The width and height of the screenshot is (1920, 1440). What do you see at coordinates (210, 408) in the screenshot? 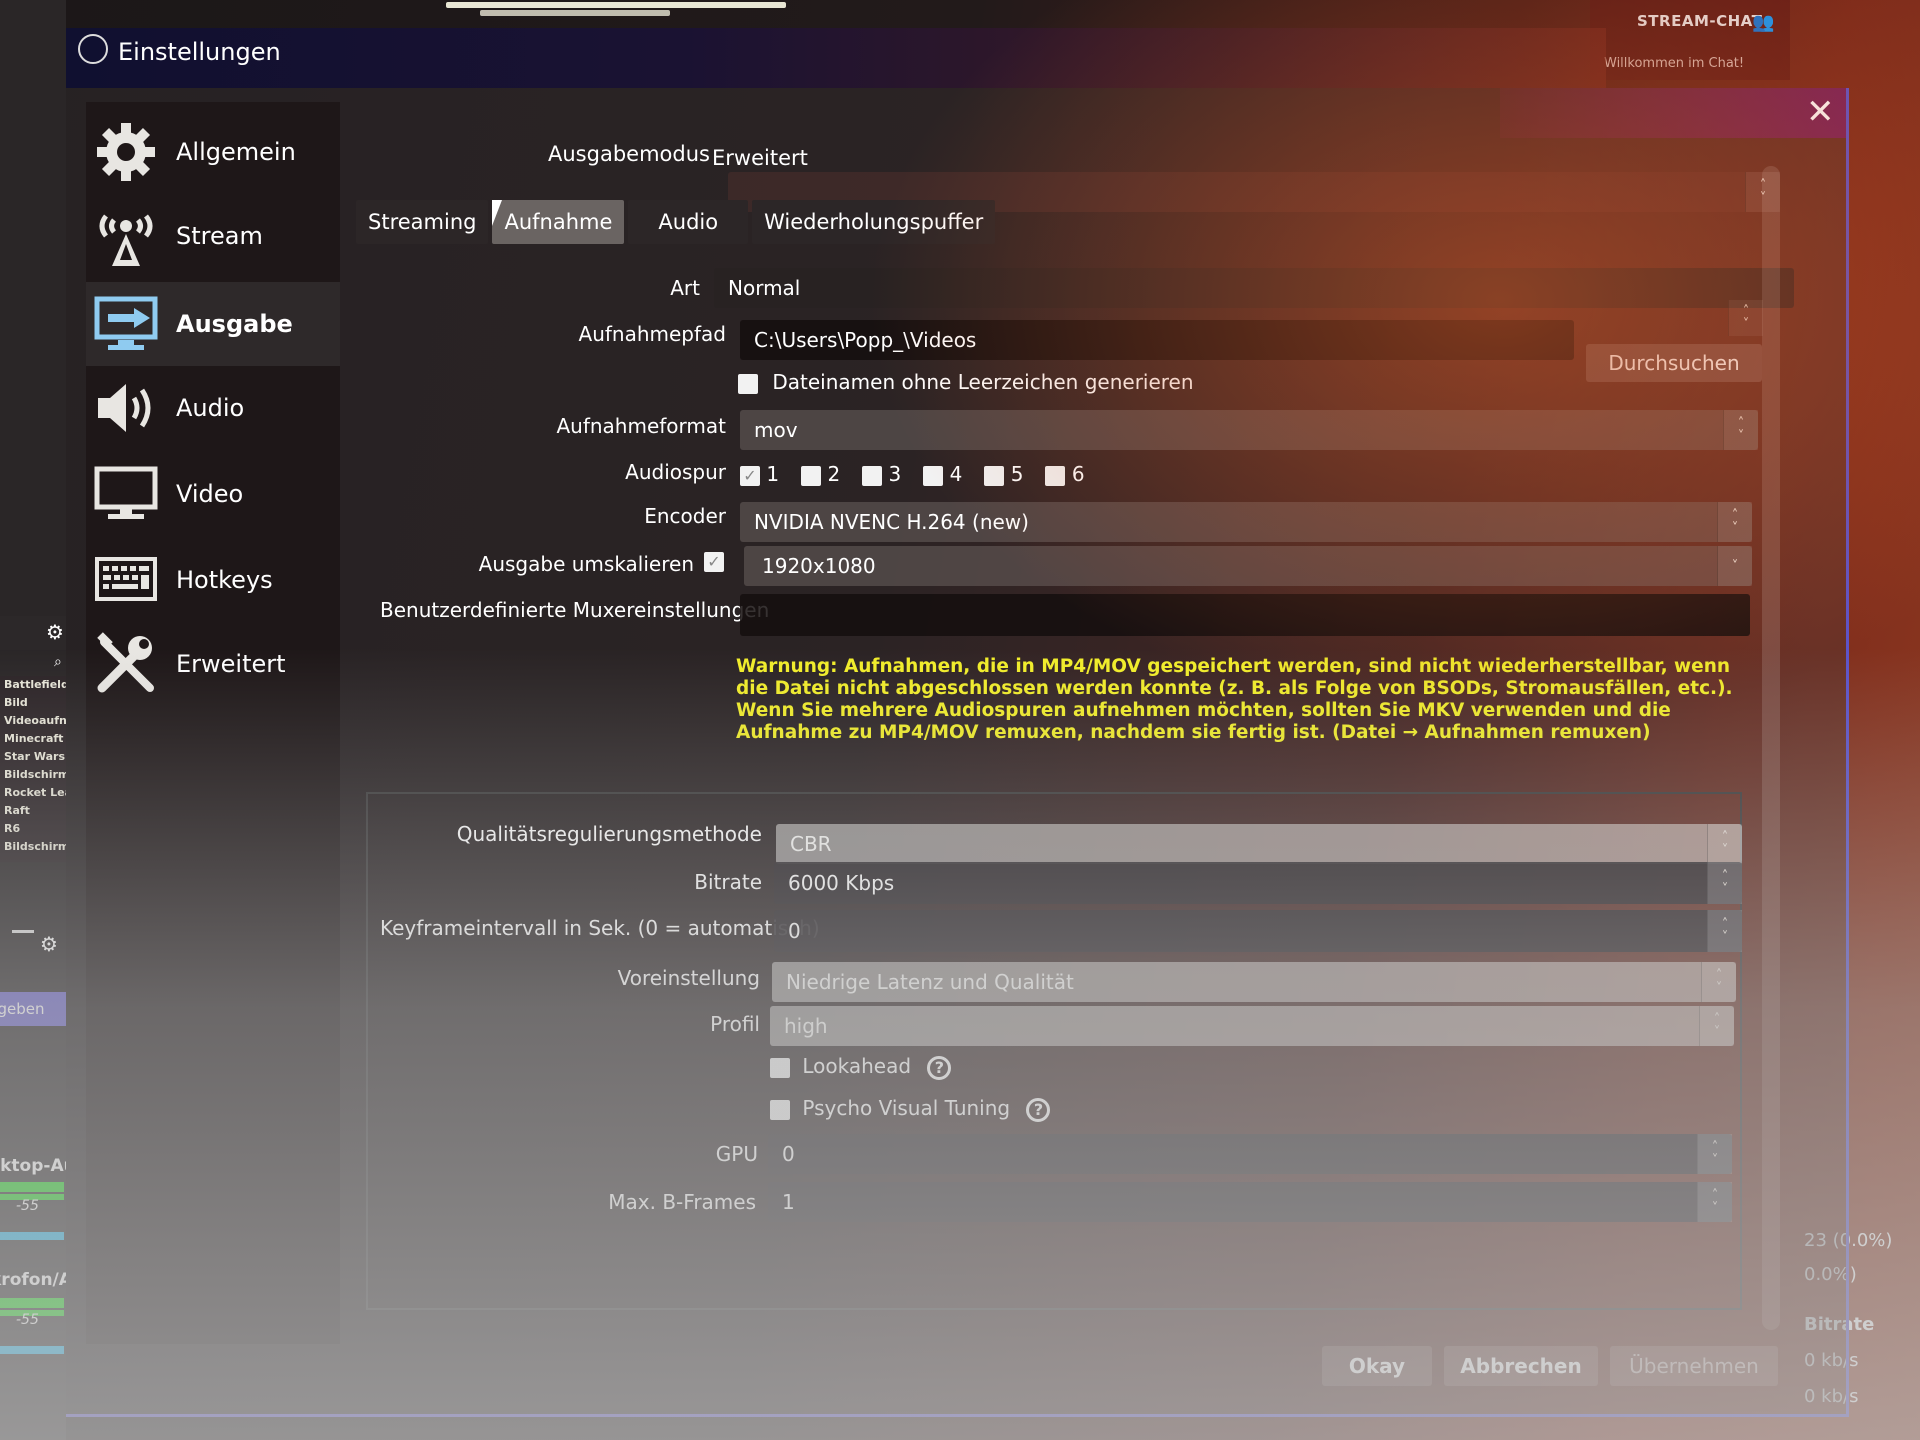
I see `sidebar-item-label: Audio` at bounding box center [210, 408].